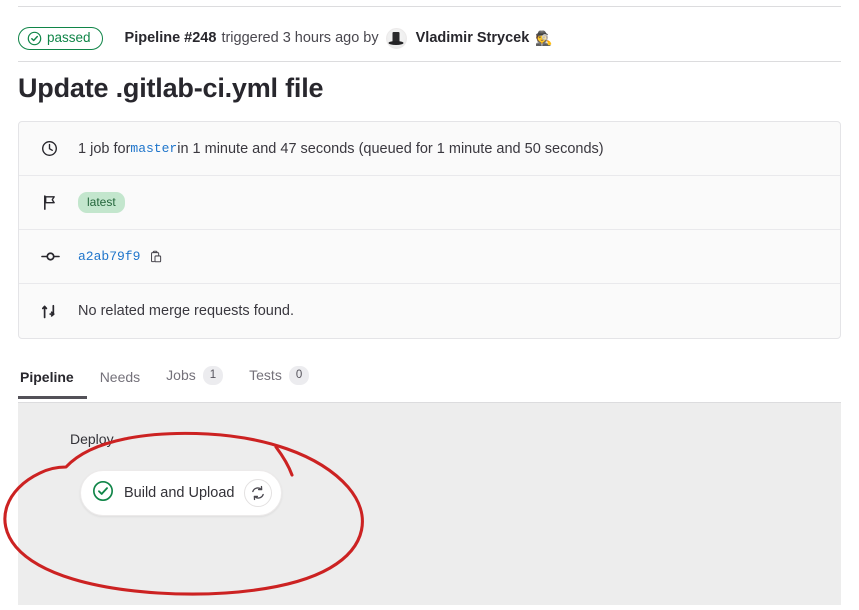 The image size is (859, 610). Describe the element at coordinates (429, 257) in the screenshot. I see `info-row-commit: a2ab79f9` at that location.